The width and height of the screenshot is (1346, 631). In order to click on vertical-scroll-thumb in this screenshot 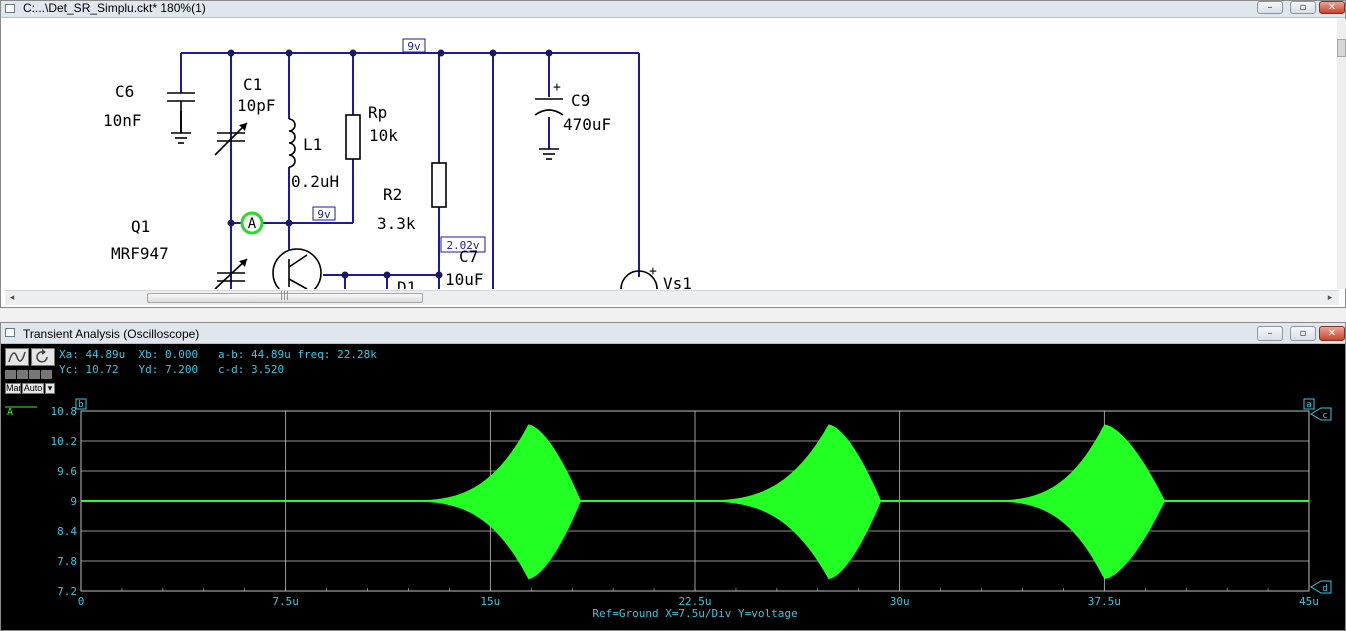, I will do `click(1341, 48)`.